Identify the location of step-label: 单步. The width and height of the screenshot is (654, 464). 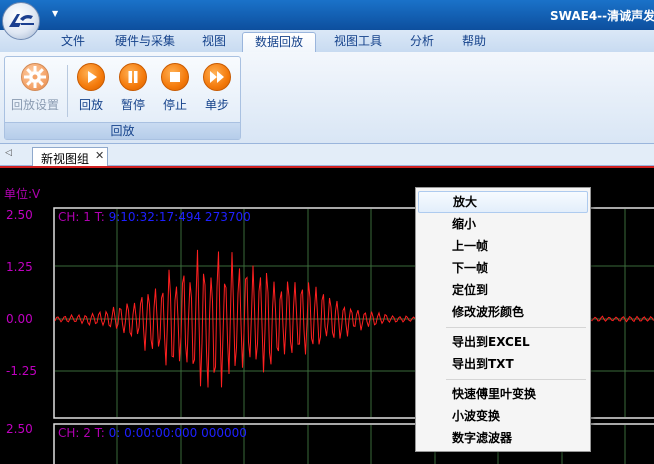
(216, 105).